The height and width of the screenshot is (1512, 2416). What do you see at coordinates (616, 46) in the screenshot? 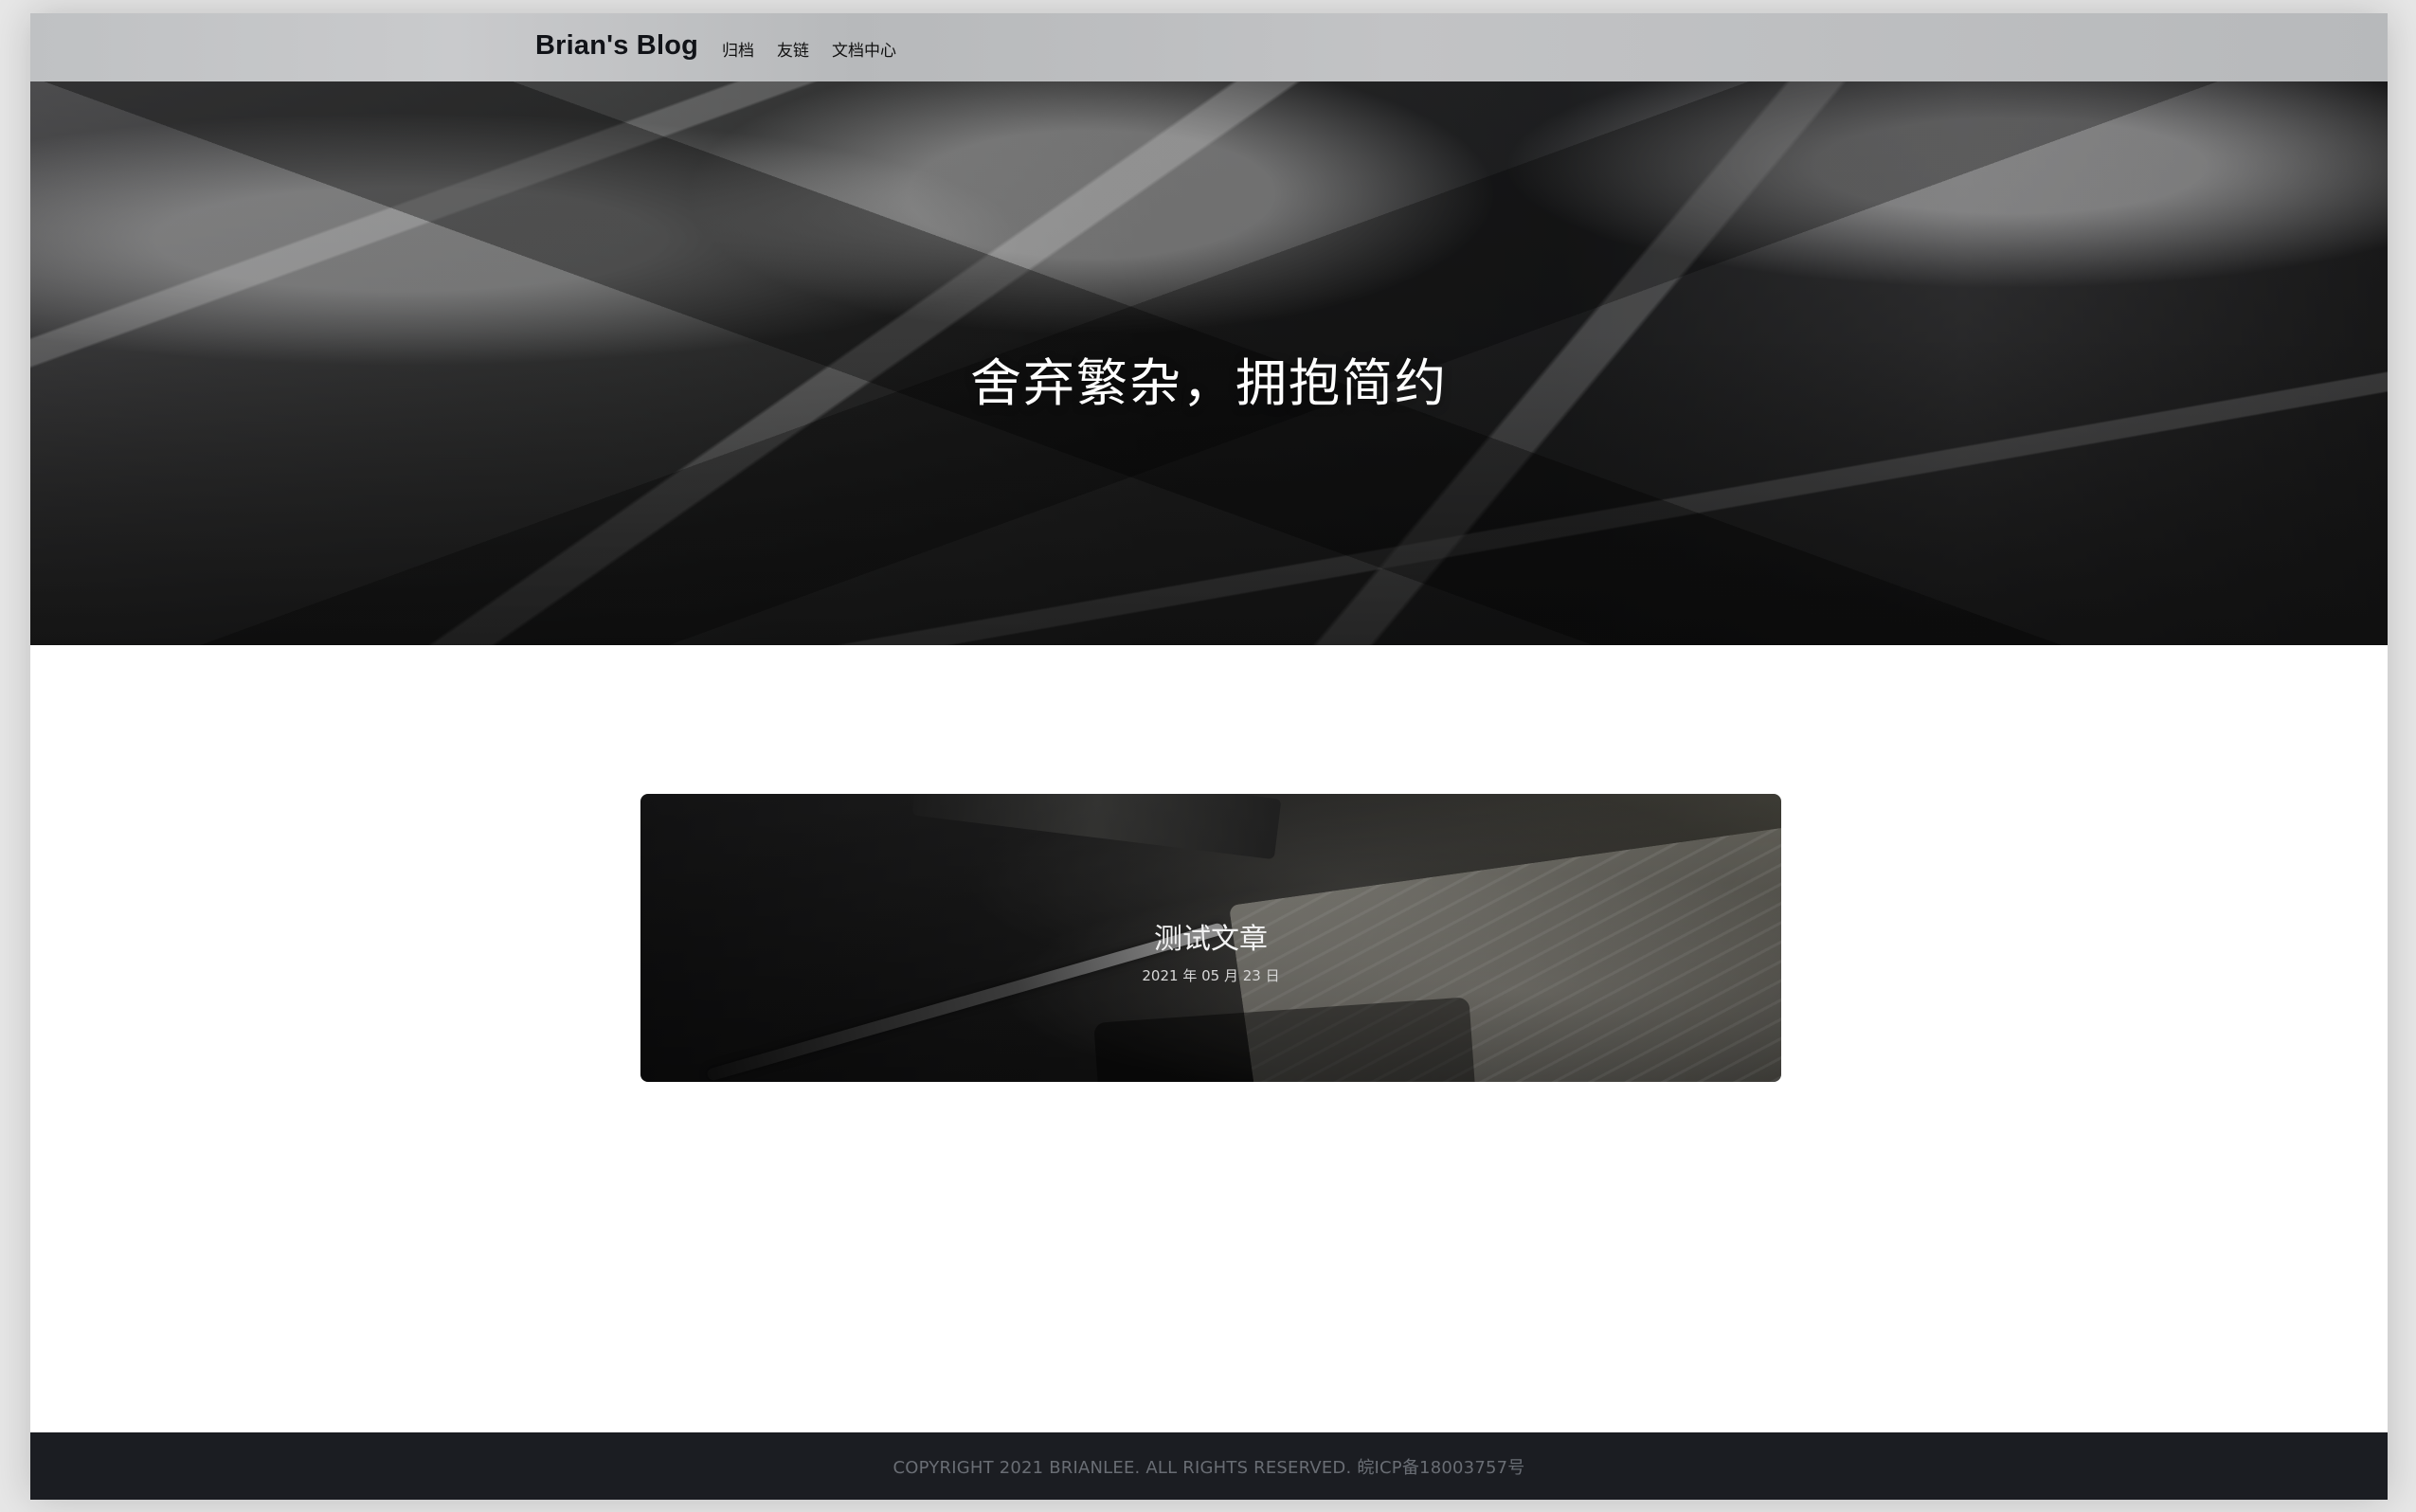
I see `site-brand-link: Brian's Blog` at bounding box center [616, 46].